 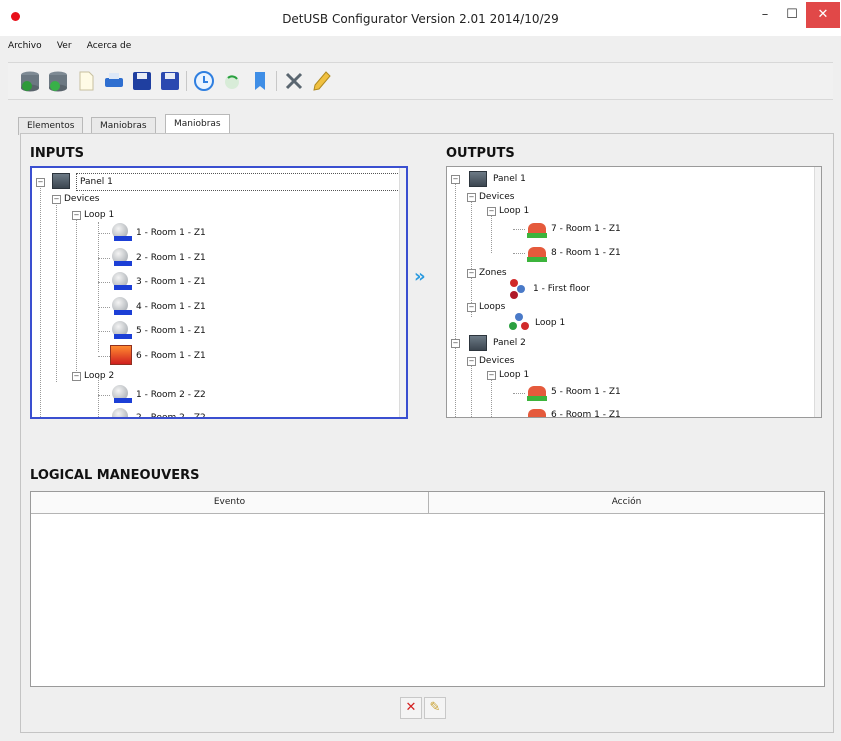 What do you see at coordinates (86, 81) in the screenshot?
I see `new-document-icon` at bounding box center [86, 81].